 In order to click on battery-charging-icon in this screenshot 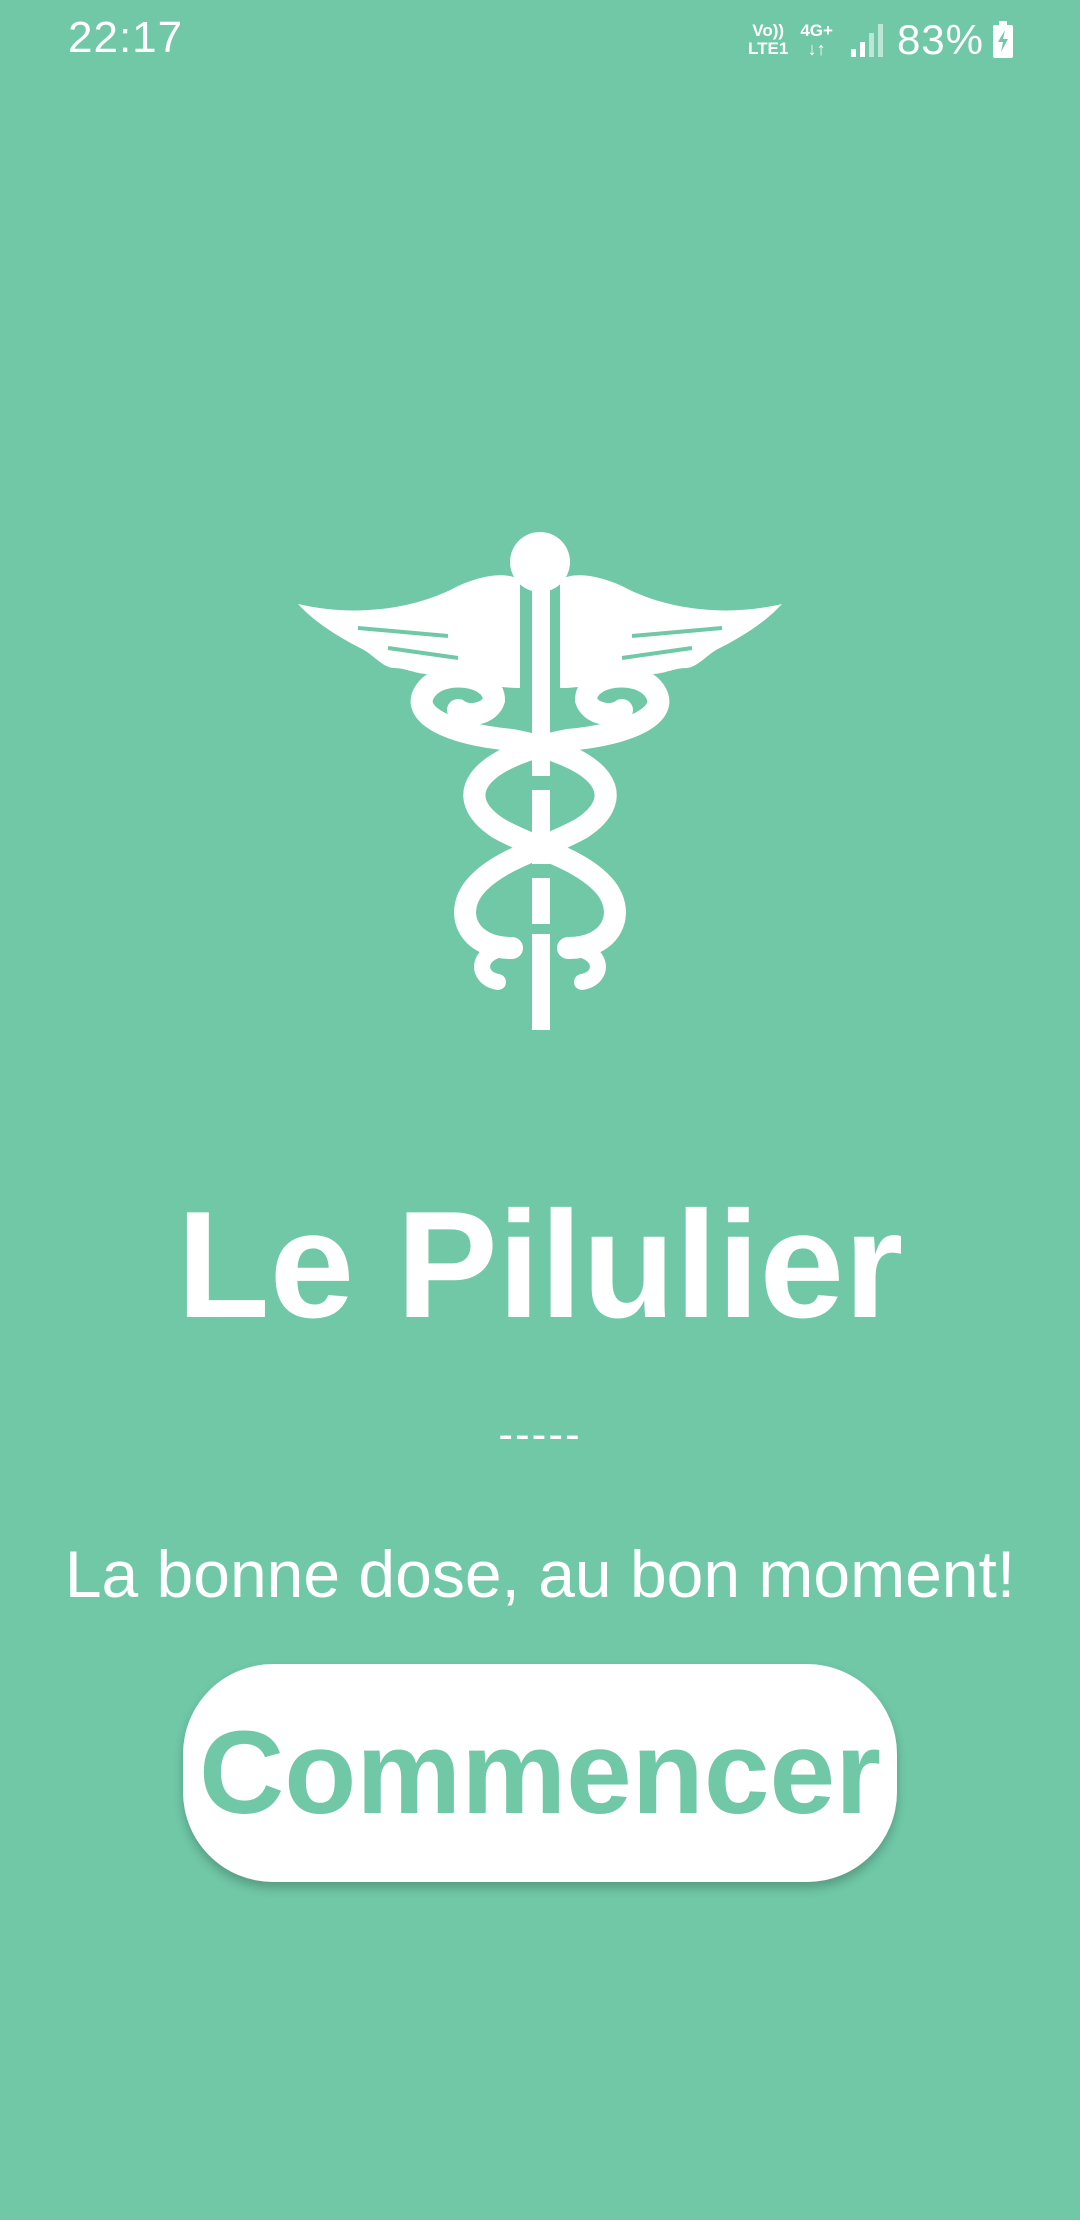, I will do `click(1003, 39)`.